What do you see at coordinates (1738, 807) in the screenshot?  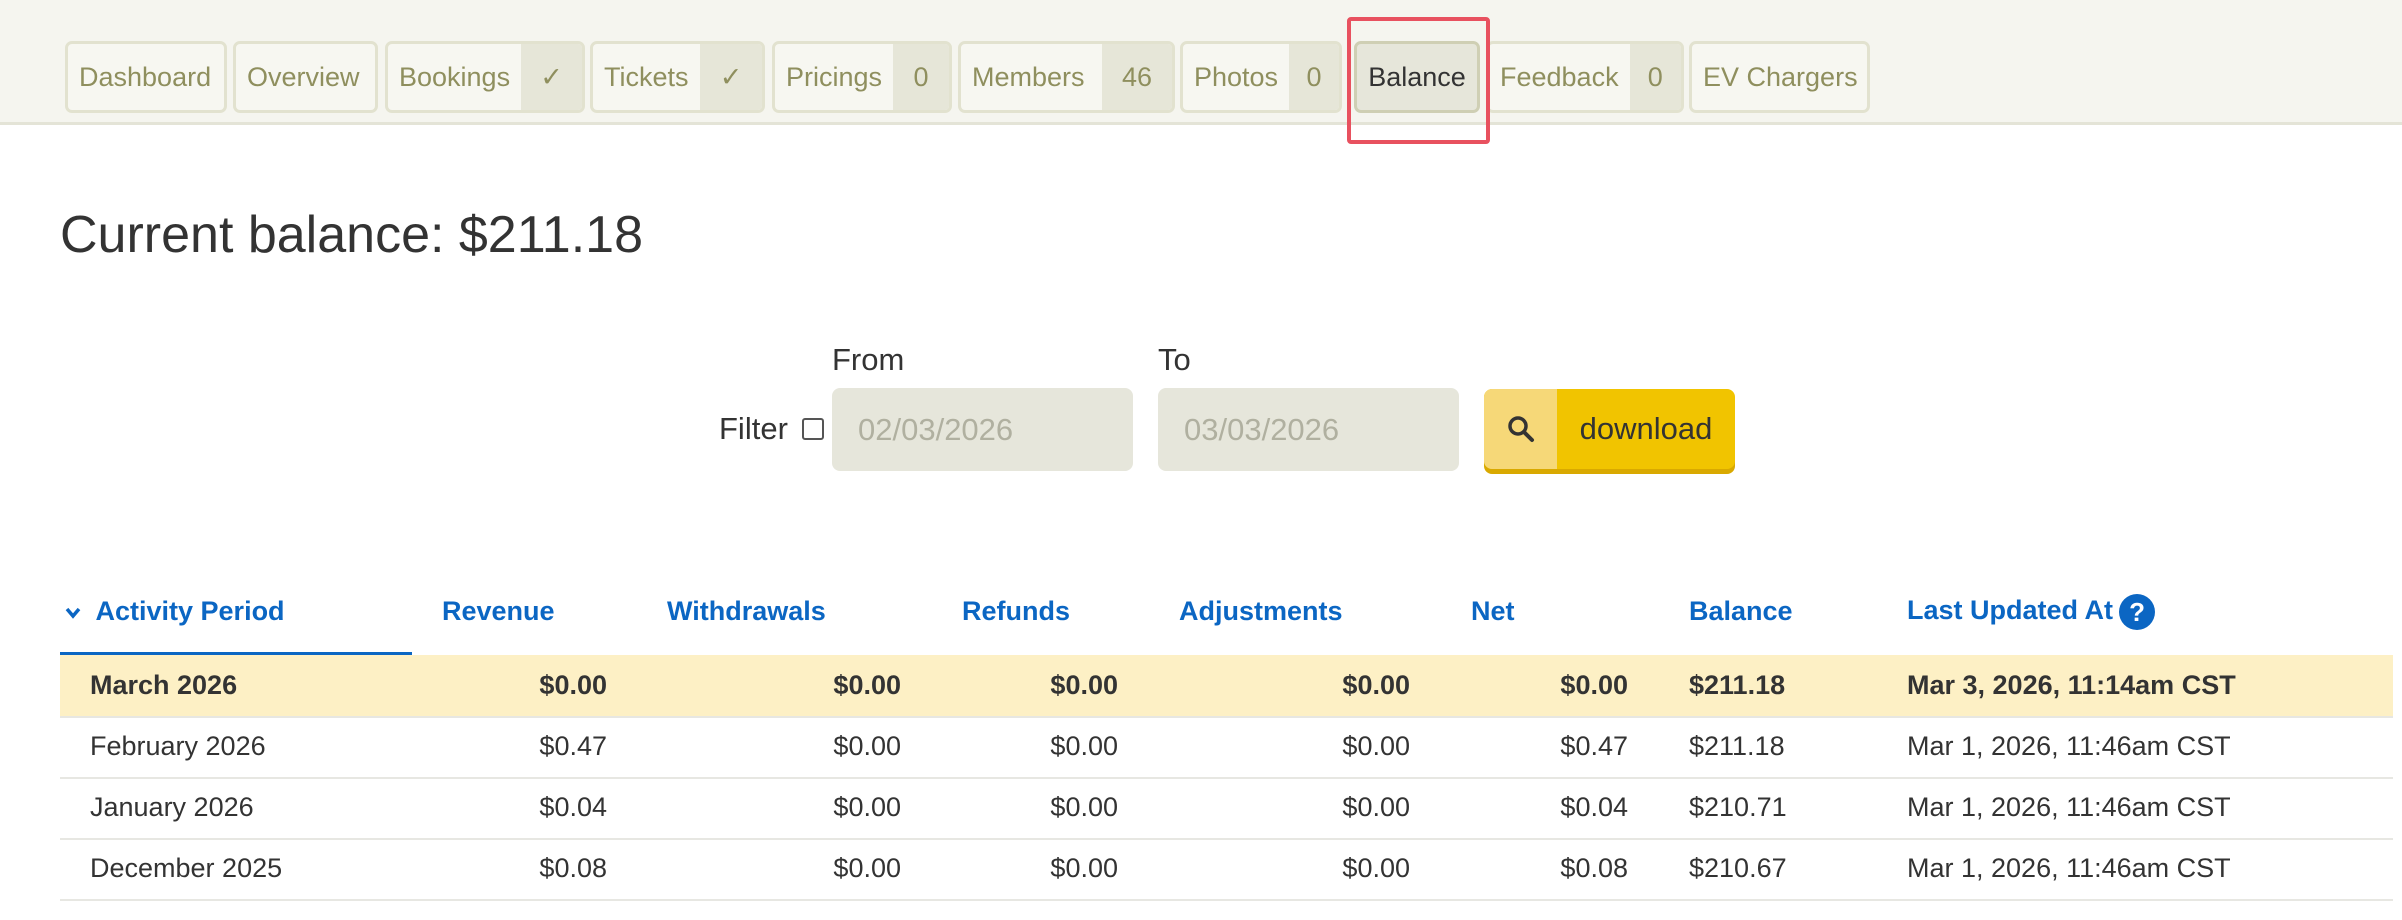 I see `cell-balance: $210.71` at bounding box center [1738, 807].